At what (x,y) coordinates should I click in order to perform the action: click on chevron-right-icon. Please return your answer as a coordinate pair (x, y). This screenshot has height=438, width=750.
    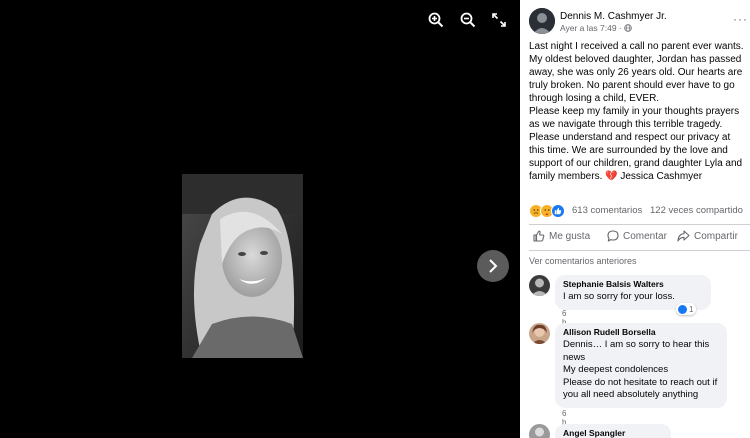
    Looking at the image, I should click on (493, 266).